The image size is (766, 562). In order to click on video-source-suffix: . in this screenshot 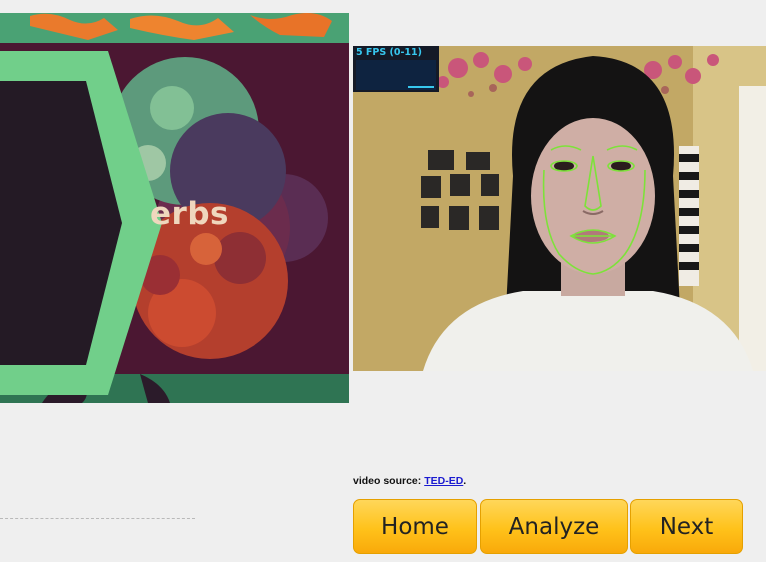, I will do `click(465, 481)`.